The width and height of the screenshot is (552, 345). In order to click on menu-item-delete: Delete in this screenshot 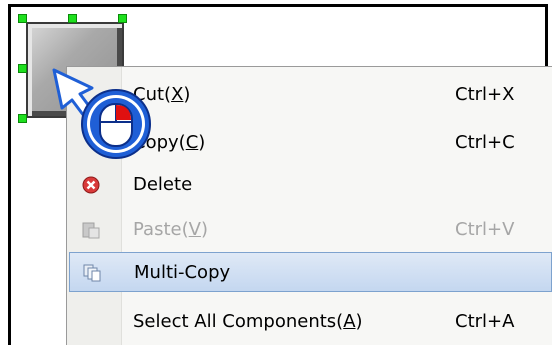, I will do `click(310, 185)`.